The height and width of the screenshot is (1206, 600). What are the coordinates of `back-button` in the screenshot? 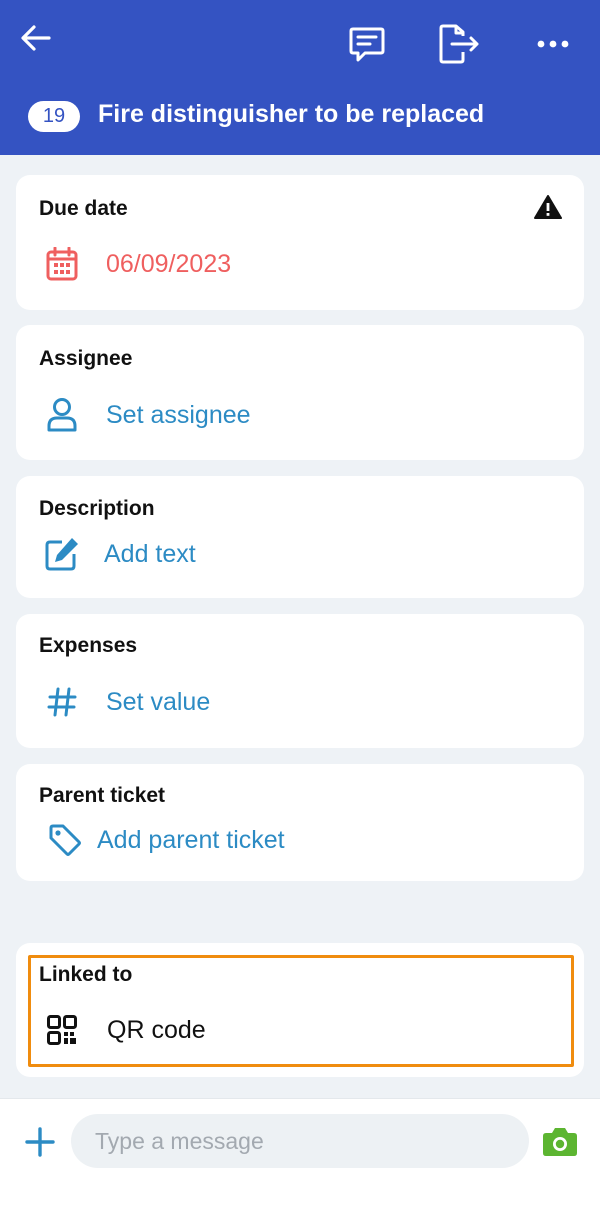 It's located at (36, 38).